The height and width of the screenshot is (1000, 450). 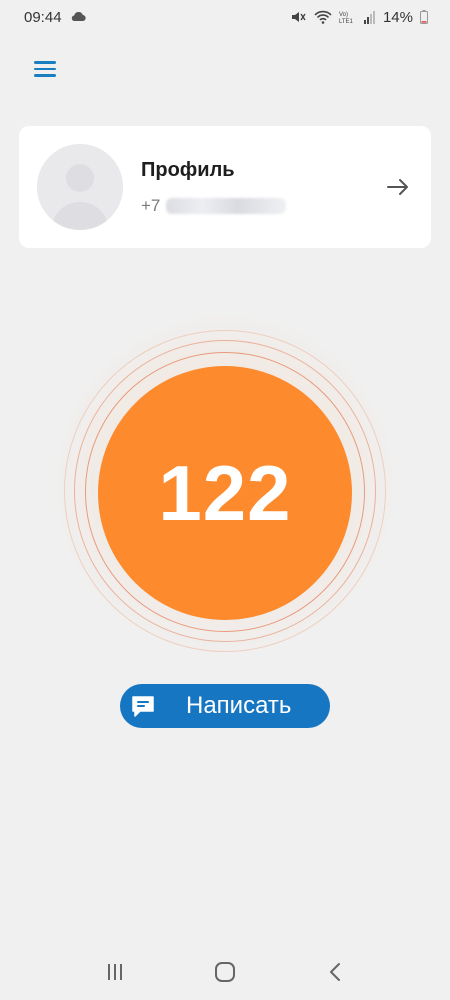 What do you see at coordinates (239, 705) in the screenshot?
I see `write-button-label: Написать` at bounding box center [239, 705].